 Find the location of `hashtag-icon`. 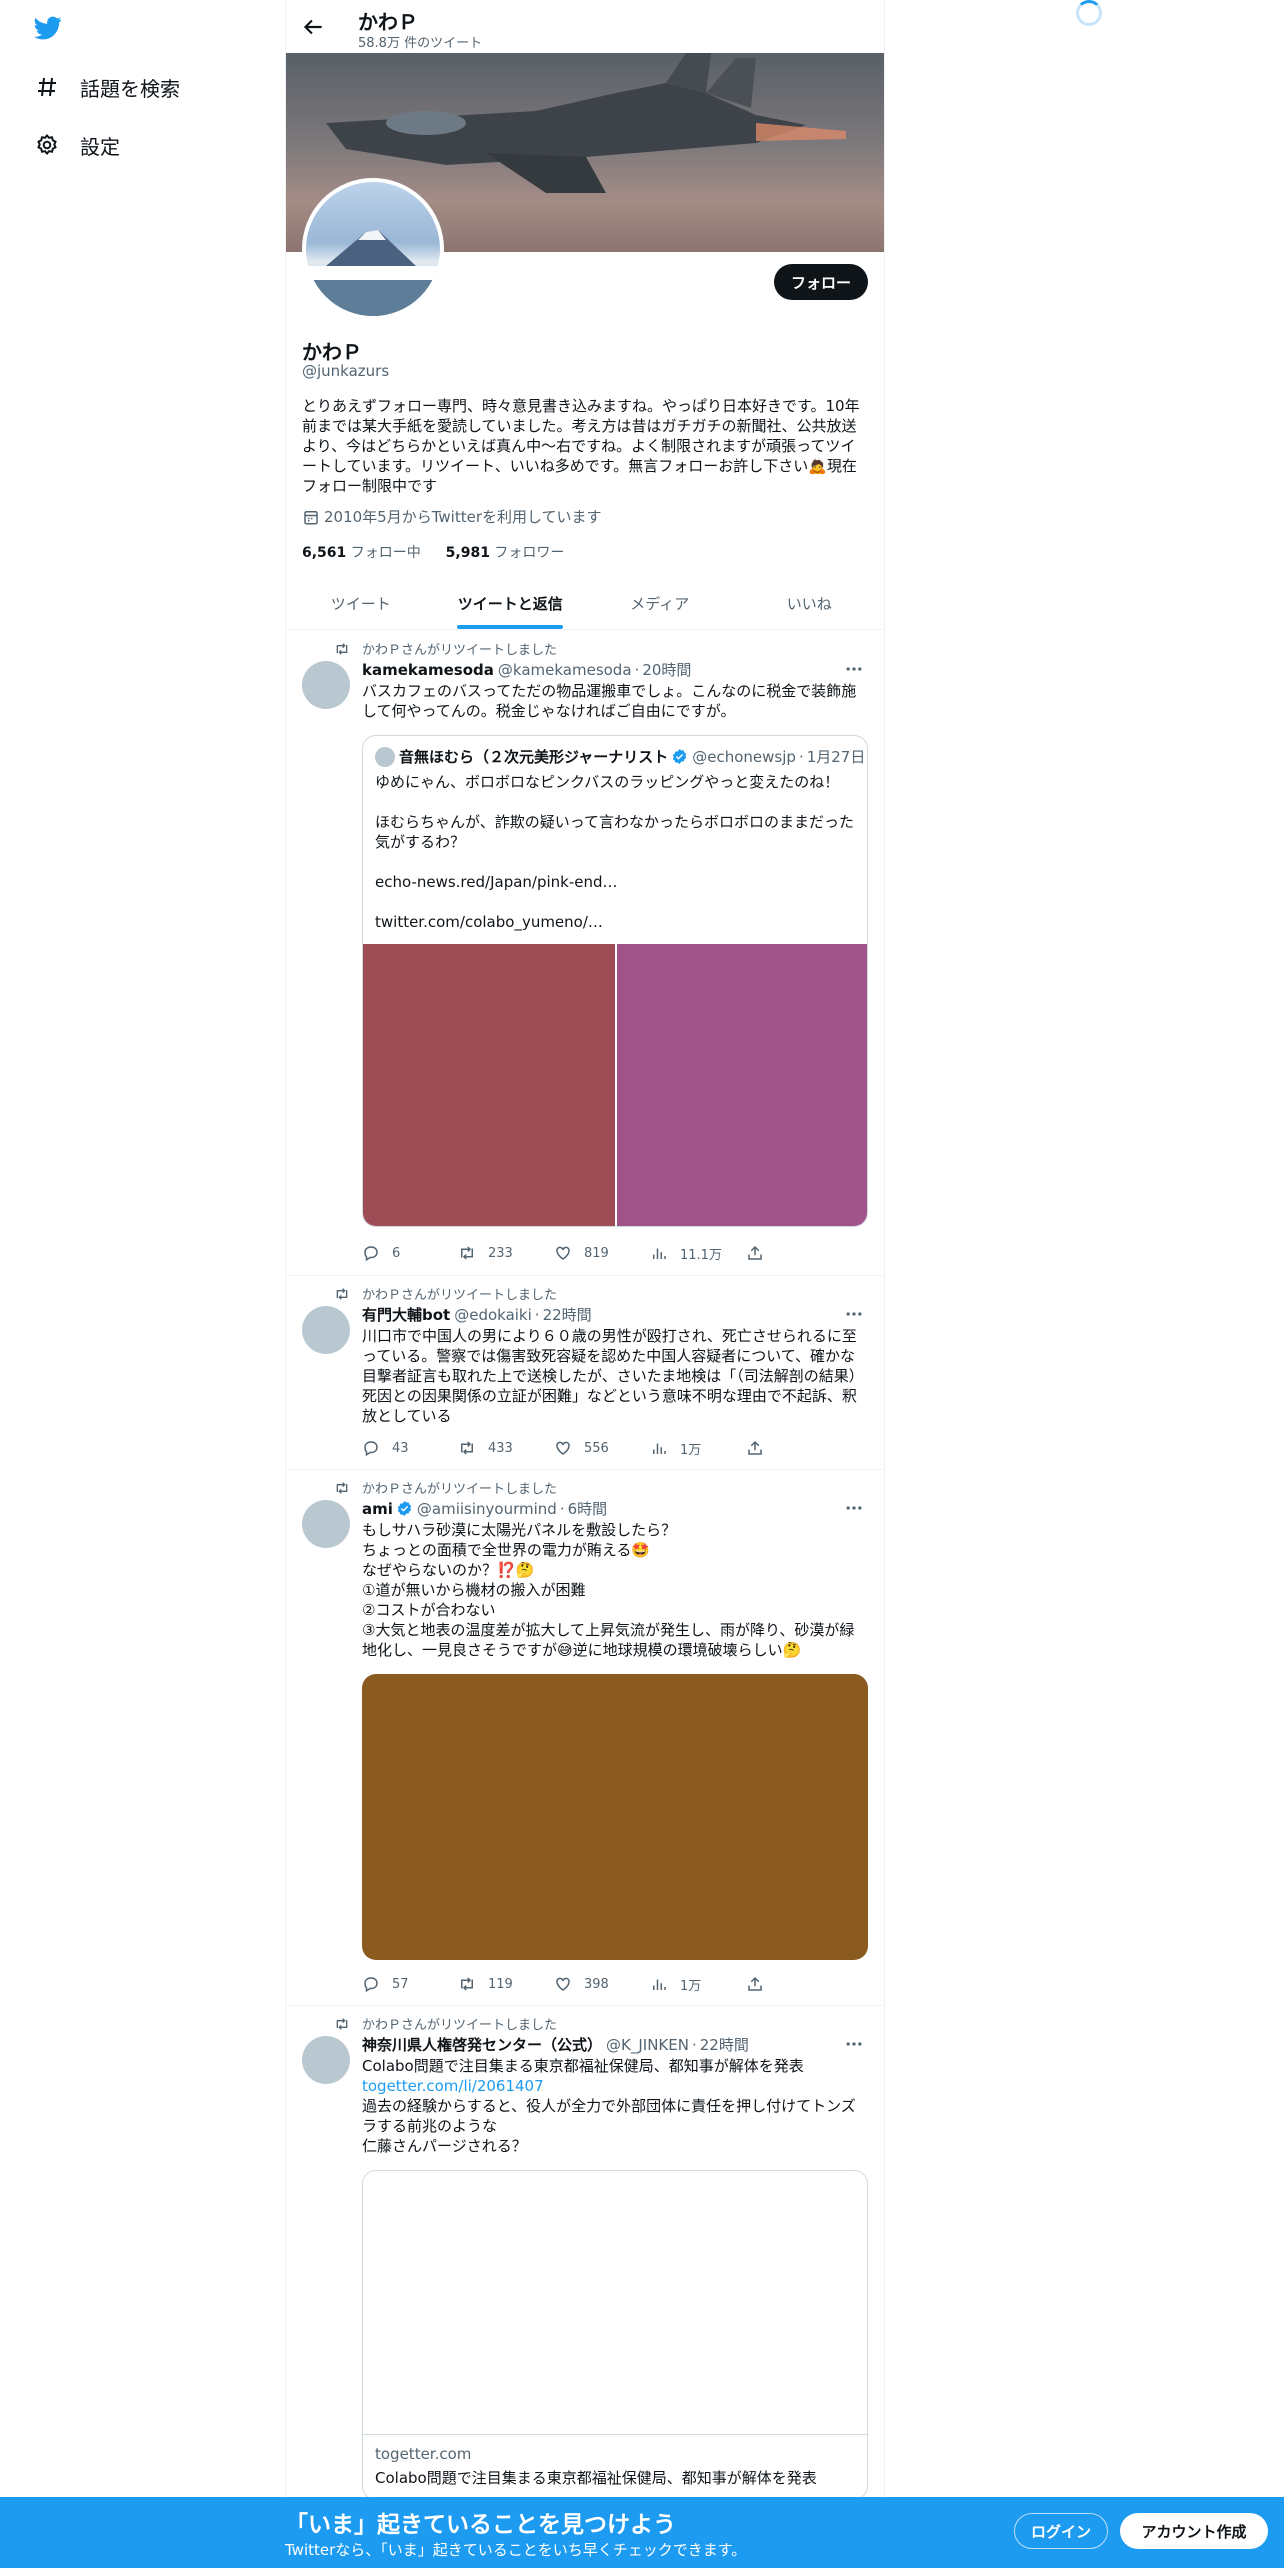

hashtag-icon is located at coordinates (47, 87).